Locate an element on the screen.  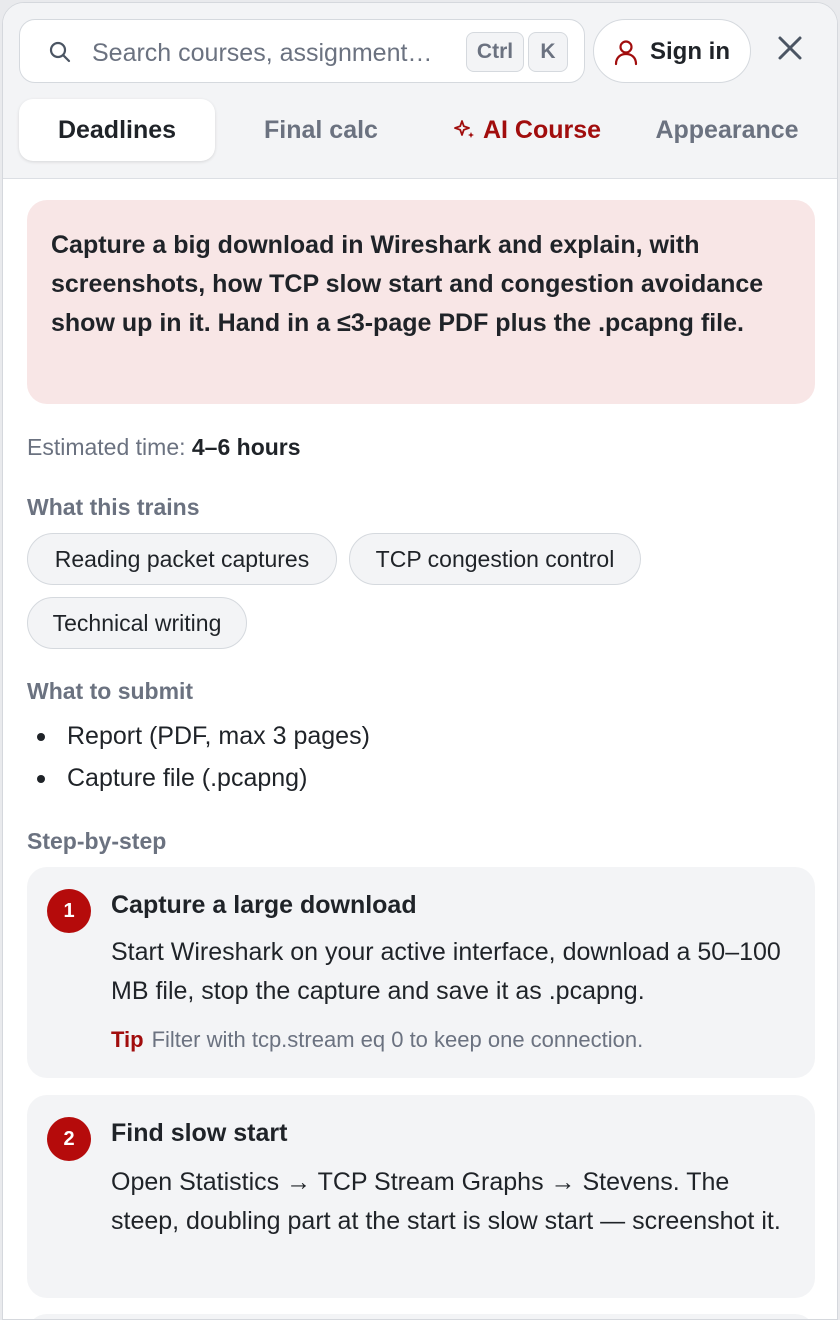
list-item: Capture file (.pcapng) is located at coordinates (407, 783).